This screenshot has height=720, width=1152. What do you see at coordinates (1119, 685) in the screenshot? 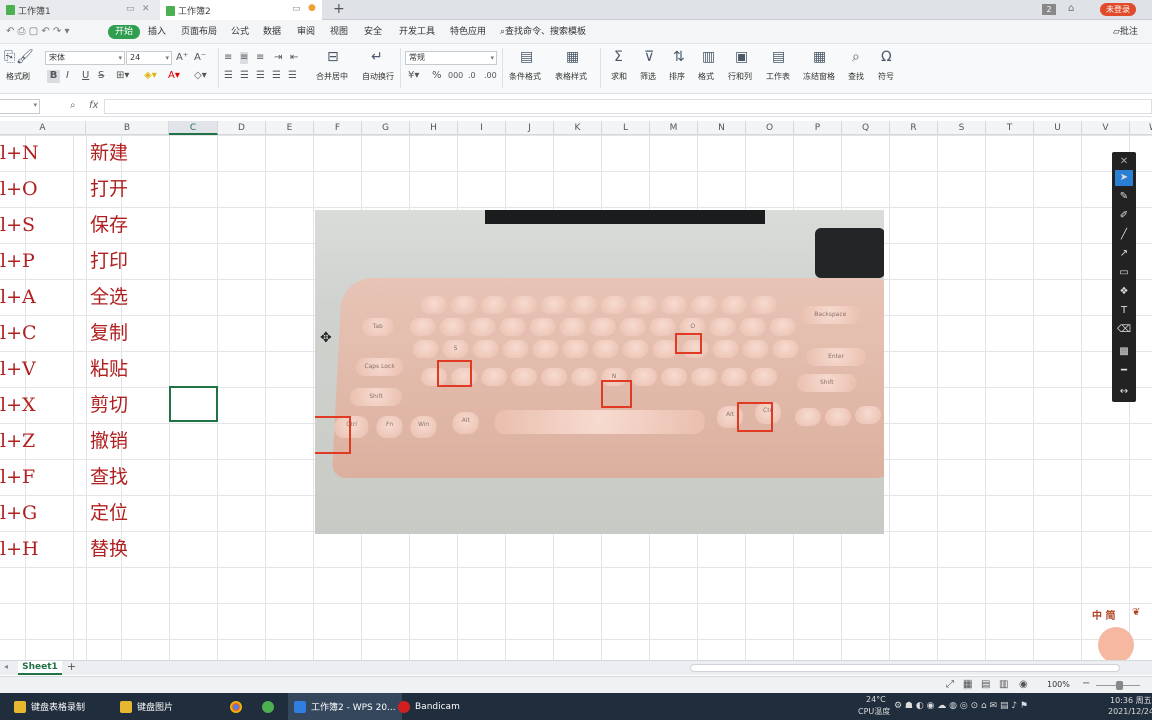
I see `zoom-slider-handle` at bounding box center [1119, 685].